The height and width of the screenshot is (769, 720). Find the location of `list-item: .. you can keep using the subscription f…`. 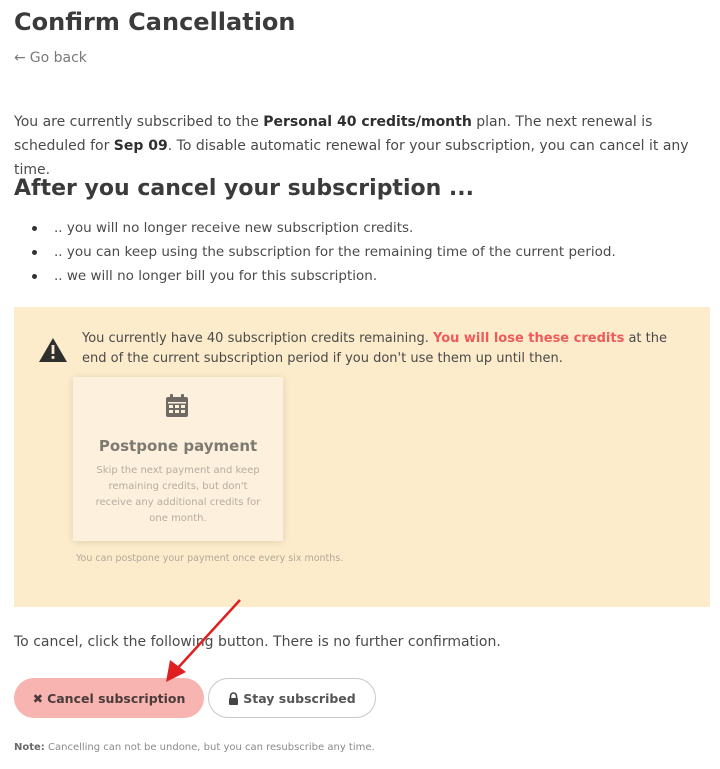

list-item: .. you can keep using the subscription f… is located at coordinates (324, 252).